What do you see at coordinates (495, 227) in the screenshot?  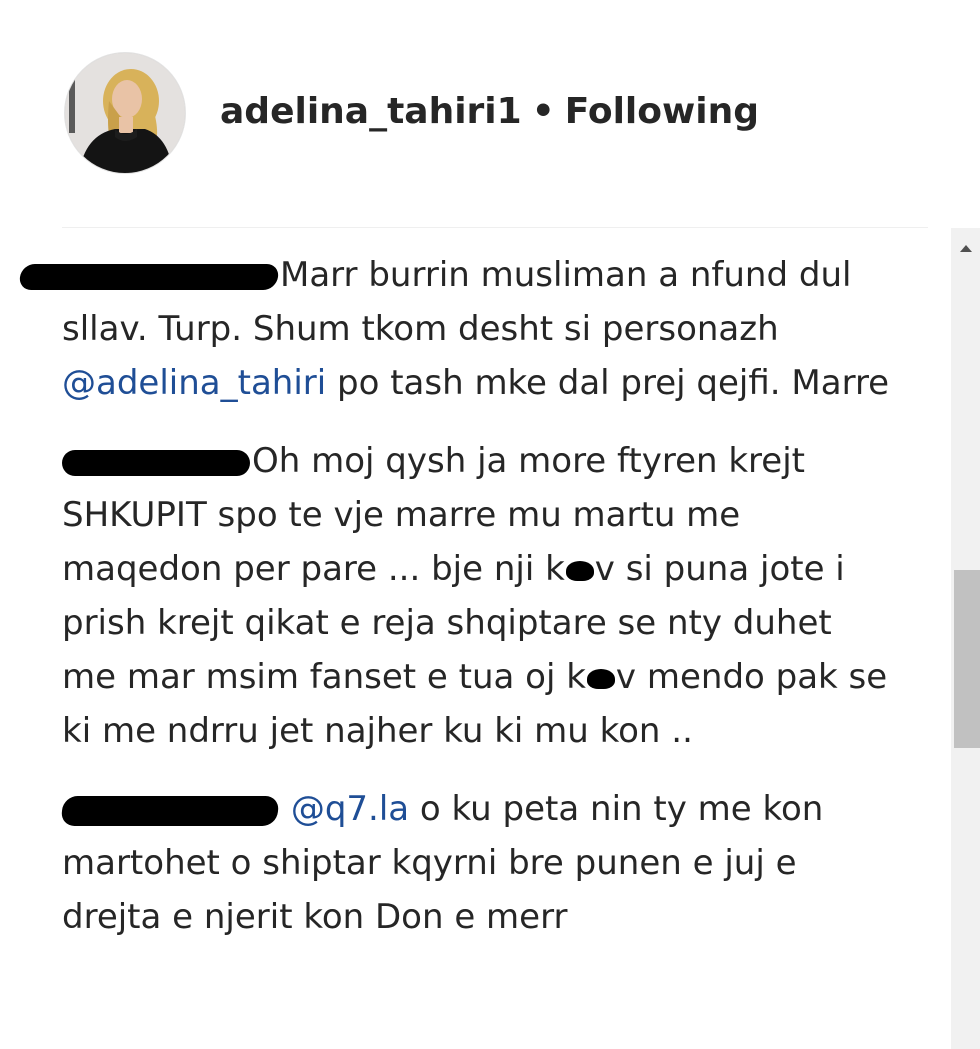 I see `header-divider` at bounding box center [495, 227].